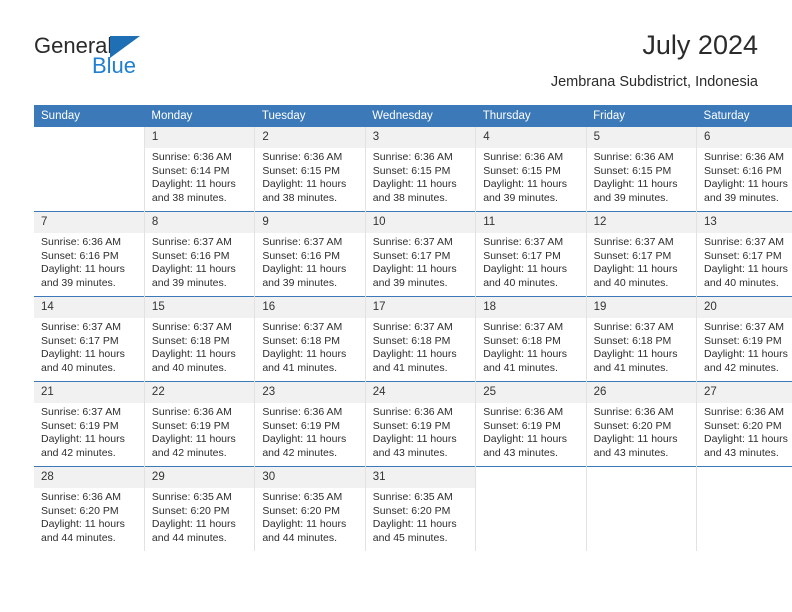 The height and width of the screenshot is (612, 792). Describe the element at coordinates (310, 116) in the screenshot. I see `weekday-header-tuesday: Tuesday` at that location.